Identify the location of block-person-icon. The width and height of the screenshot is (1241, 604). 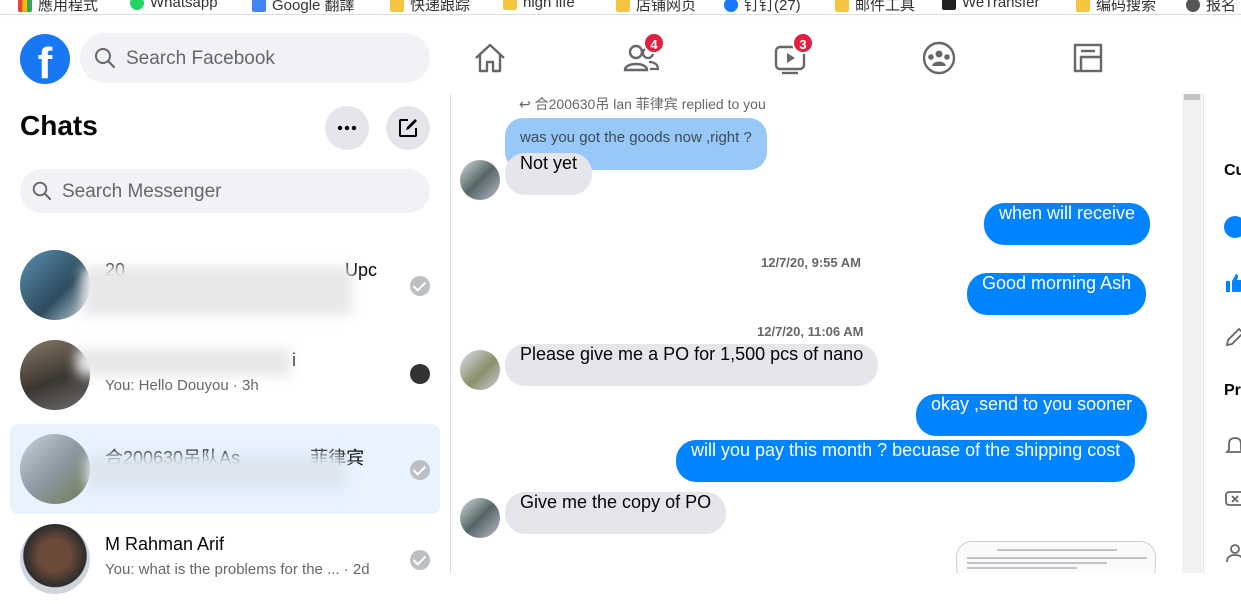
(1232, 553).